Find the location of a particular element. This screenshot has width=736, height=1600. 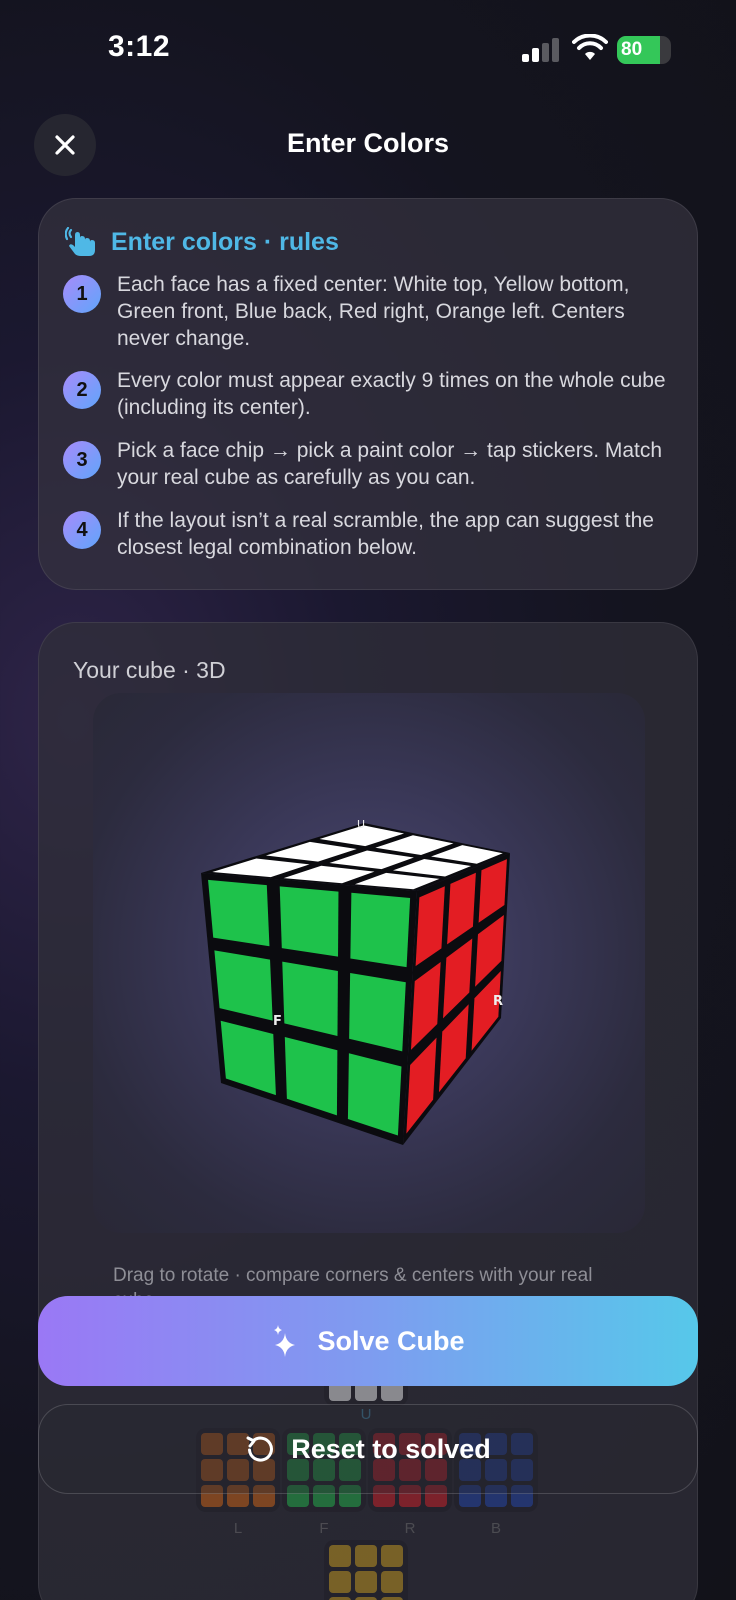

net-label-back: B is located at coordinates (495, 1528).